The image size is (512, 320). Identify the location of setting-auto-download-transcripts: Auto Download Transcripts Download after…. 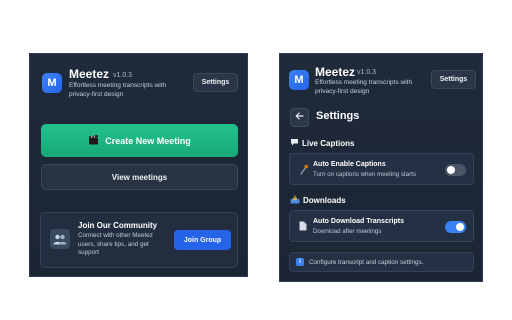
(381, 226).